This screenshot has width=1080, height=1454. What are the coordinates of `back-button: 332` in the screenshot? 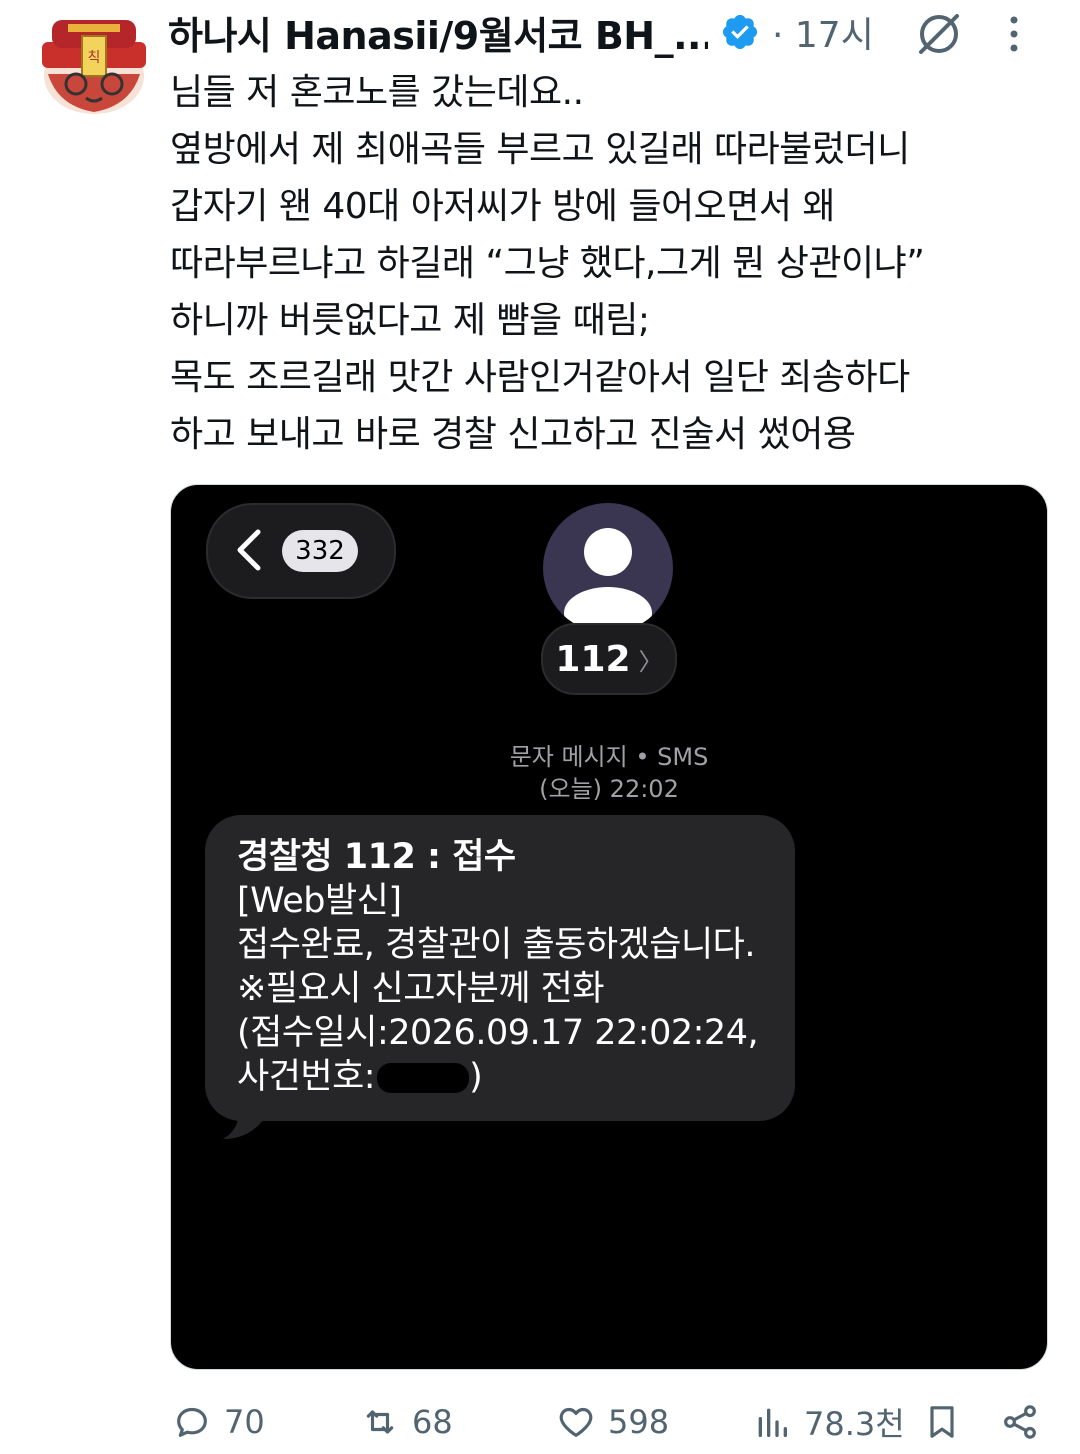 It's located at (301, 551).